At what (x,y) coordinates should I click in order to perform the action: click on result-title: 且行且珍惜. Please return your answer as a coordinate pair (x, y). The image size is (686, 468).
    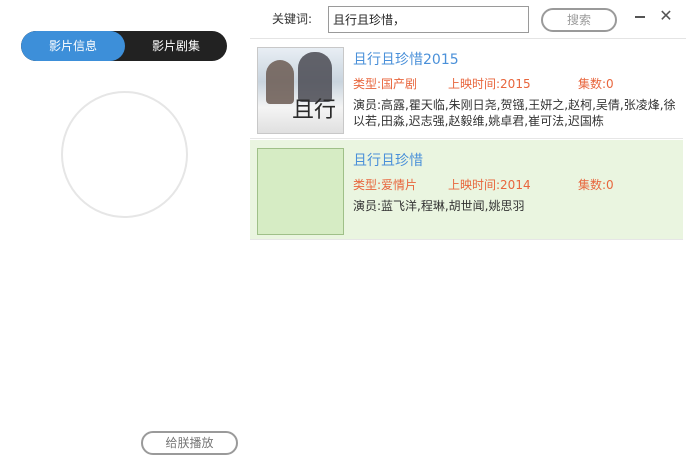
    Looking at the image, I should click on (388, 161).